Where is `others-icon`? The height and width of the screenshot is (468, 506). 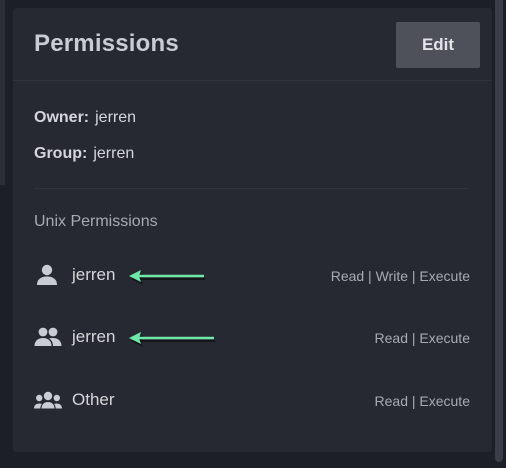 others-icon is located at coordinates (48, 400).